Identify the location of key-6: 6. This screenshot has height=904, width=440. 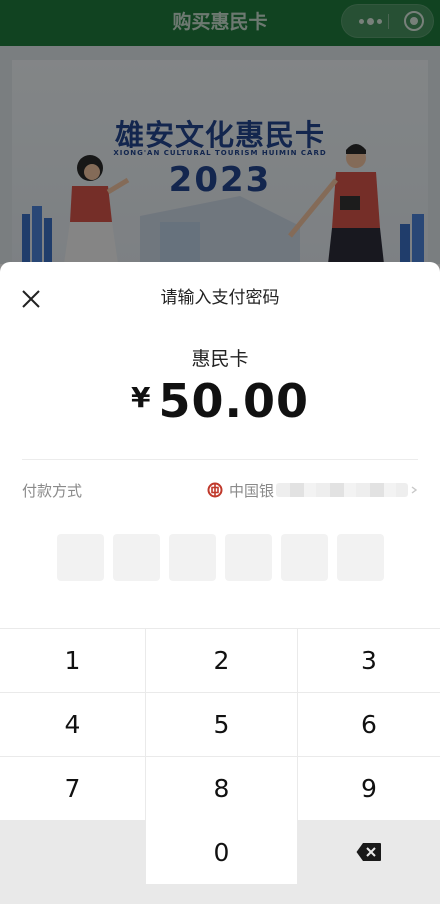
(369, 724).